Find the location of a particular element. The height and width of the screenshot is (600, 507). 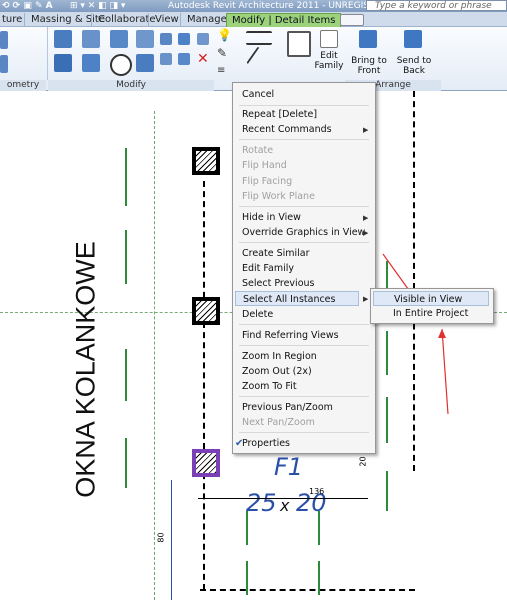

quick-access-tools: ⊞ ▾ ✕ ◧ ◨ ▾ is located at coordinates (97, 6).